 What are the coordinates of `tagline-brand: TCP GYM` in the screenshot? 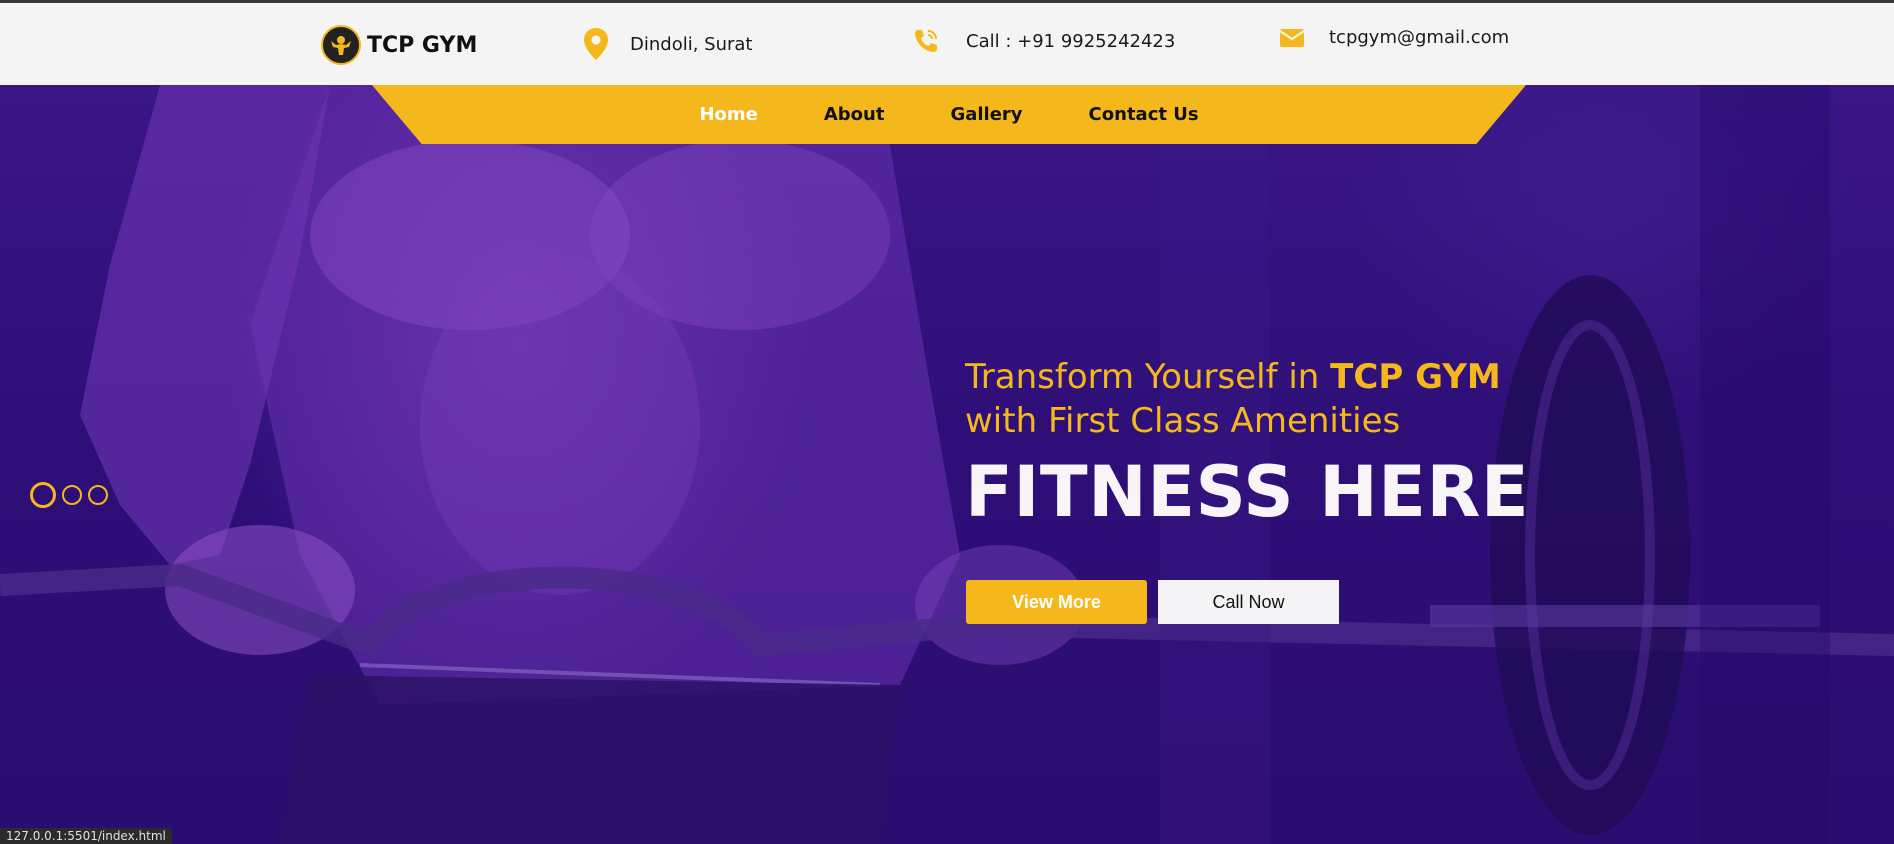 It's located at (1415, 377).